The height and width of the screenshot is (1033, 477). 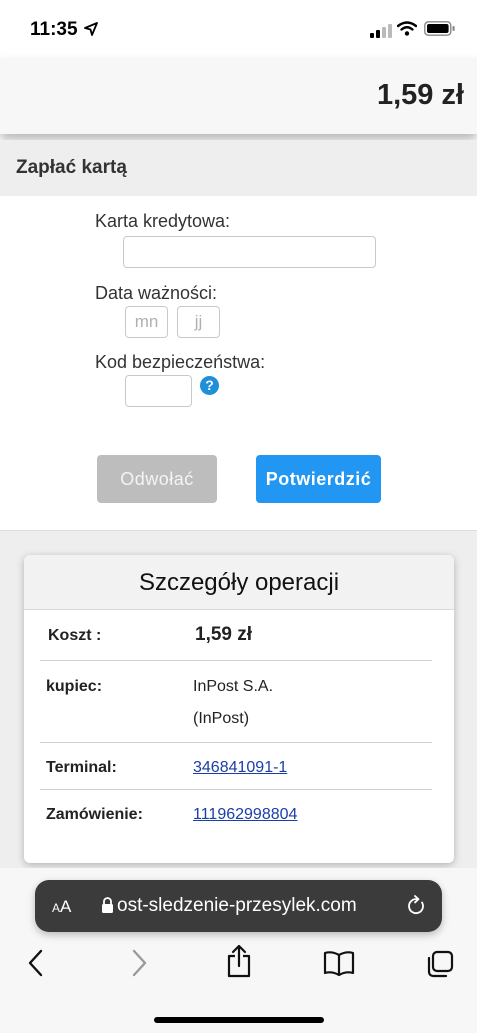 What do you see at coordinates (54, 29) in the screenshot?
I see `status-time: 11:35` at bounding box center [54, 29].